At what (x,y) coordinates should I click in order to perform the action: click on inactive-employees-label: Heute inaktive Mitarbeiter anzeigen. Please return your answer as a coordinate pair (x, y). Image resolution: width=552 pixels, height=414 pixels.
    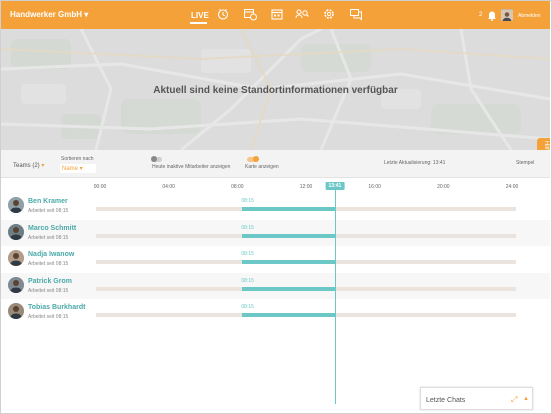
    Looking at the image, I should click on (191, 167).